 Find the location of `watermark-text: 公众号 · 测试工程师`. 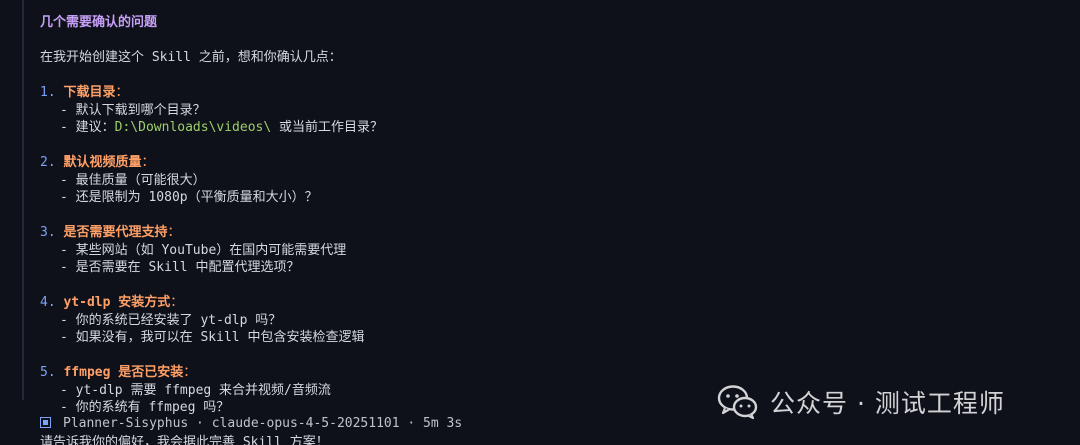

watermark-text: 公众号 · 测试工程师 is located at coordinates (887, 403).